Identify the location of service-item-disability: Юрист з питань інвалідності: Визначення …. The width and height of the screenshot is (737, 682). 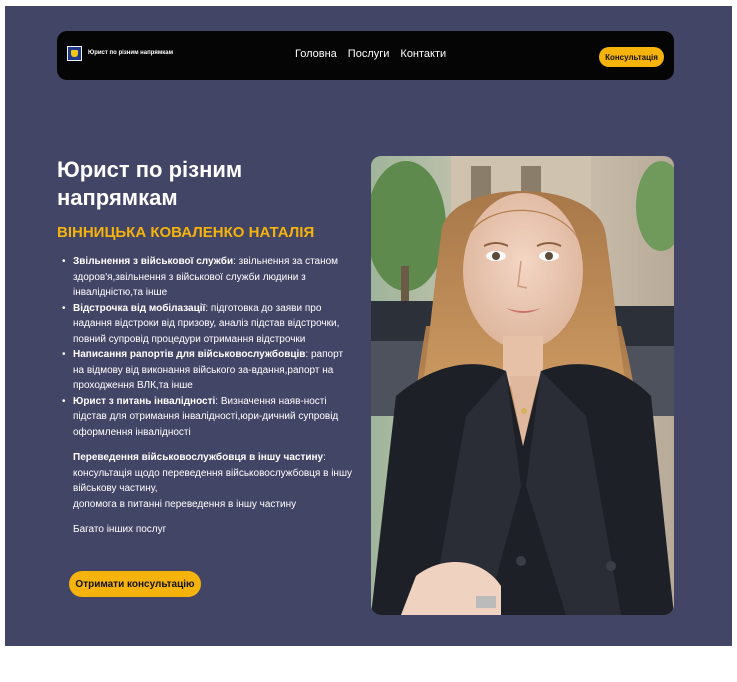
(208, 417).